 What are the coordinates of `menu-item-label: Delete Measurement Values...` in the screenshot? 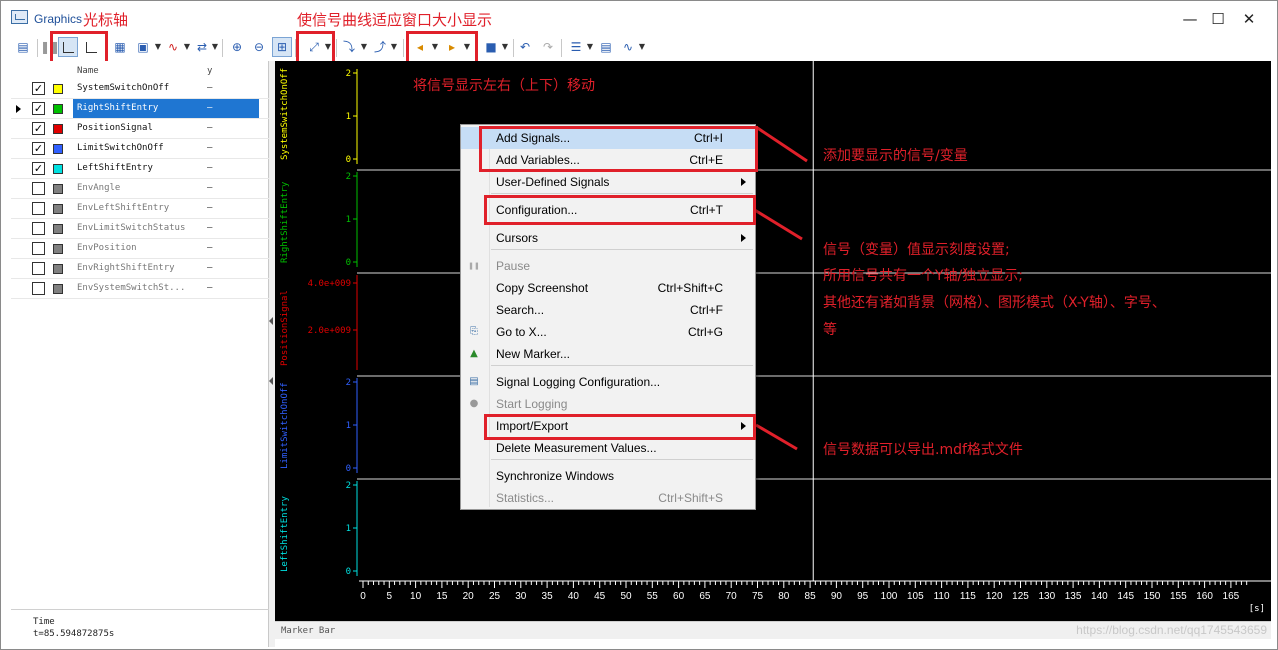 It's located at (576, 448).